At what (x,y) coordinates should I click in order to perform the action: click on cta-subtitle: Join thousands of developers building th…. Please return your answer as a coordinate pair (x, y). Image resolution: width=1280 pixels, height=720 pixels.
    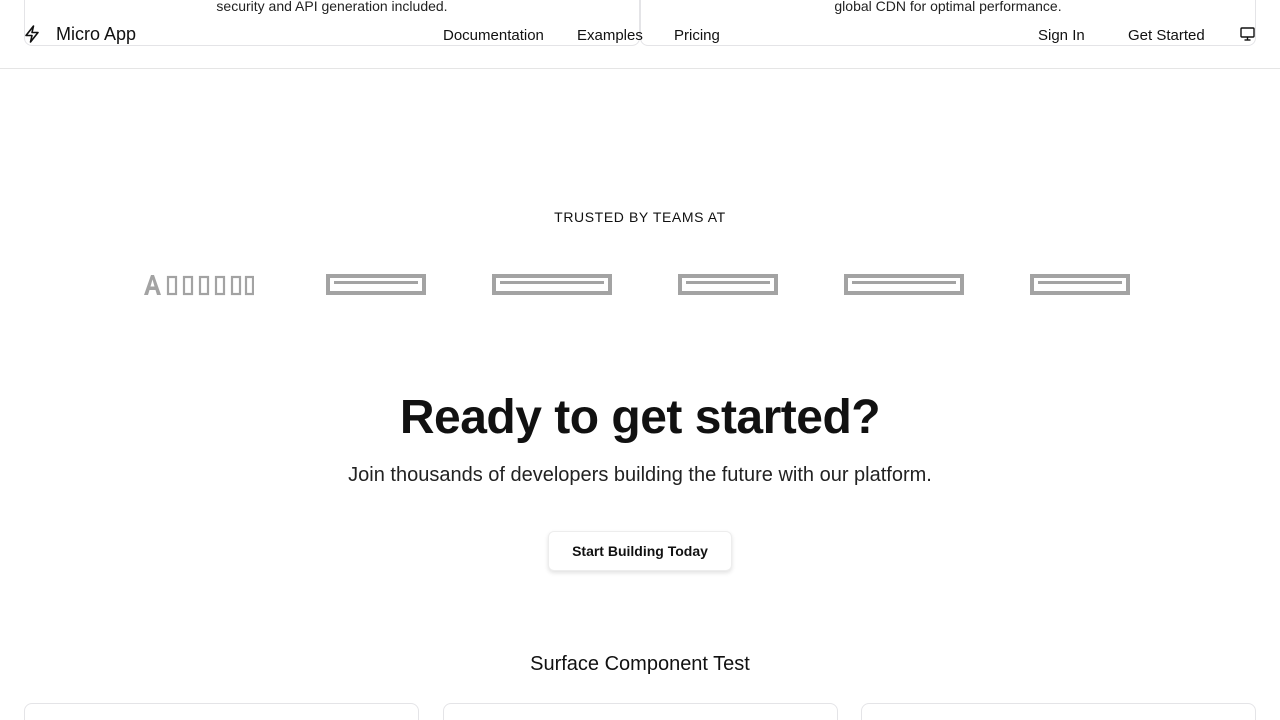
    Looking at the image, I should click on (640, 475).